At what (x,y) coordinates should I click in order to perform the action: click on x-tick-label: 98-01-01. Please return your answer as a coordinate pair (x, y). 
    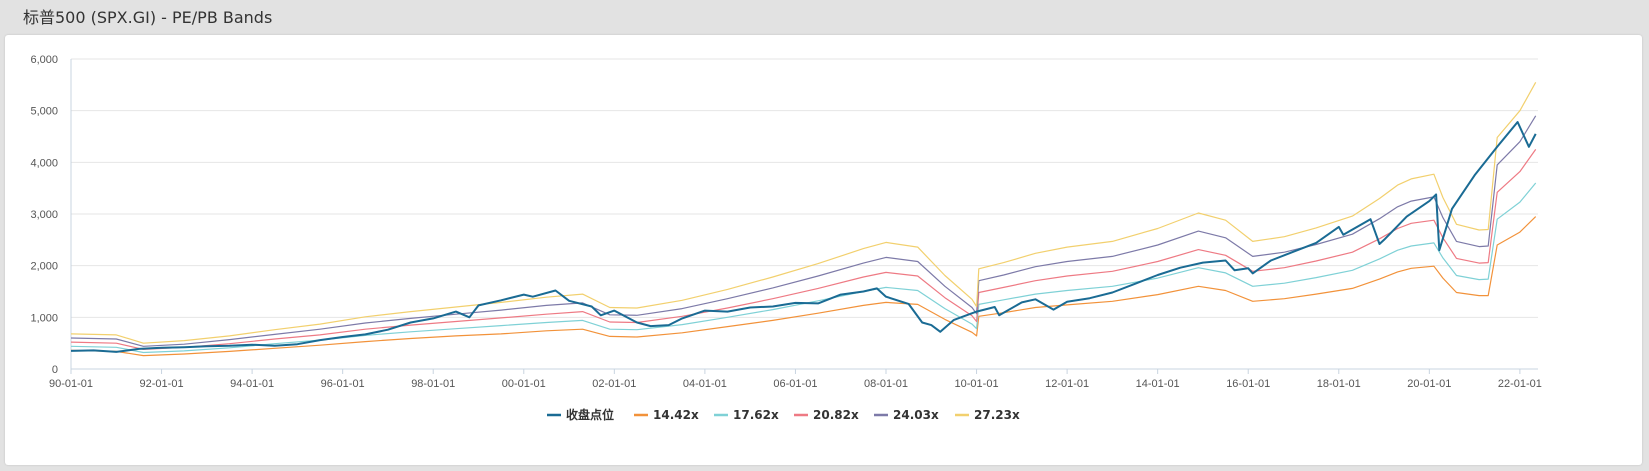
    Looking at the image, I should click on (433, 384).